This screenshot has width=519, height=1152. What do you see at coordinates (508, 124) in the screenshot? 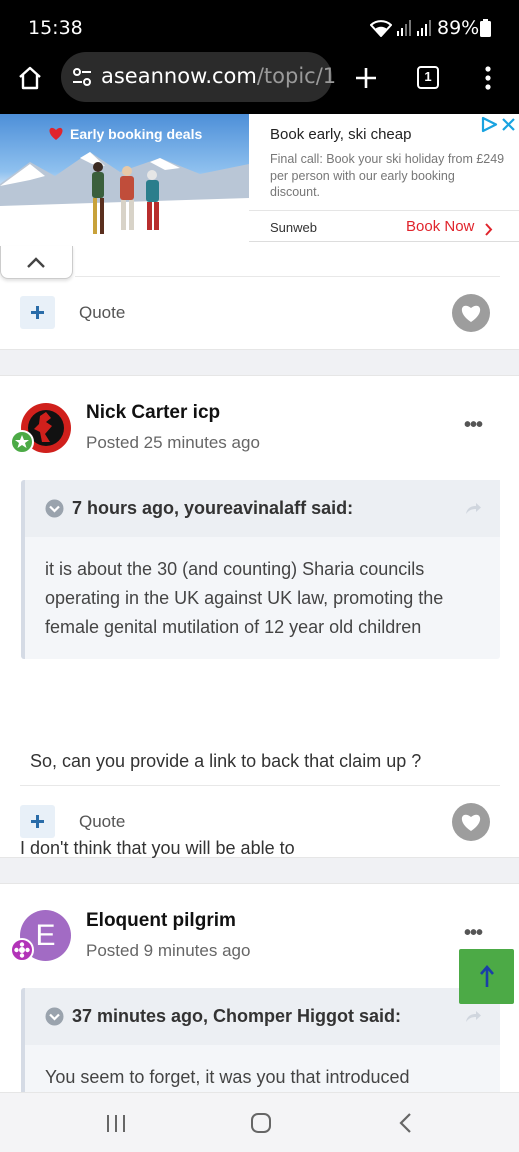
I see `close-icon` at bounding box center [508, 124].